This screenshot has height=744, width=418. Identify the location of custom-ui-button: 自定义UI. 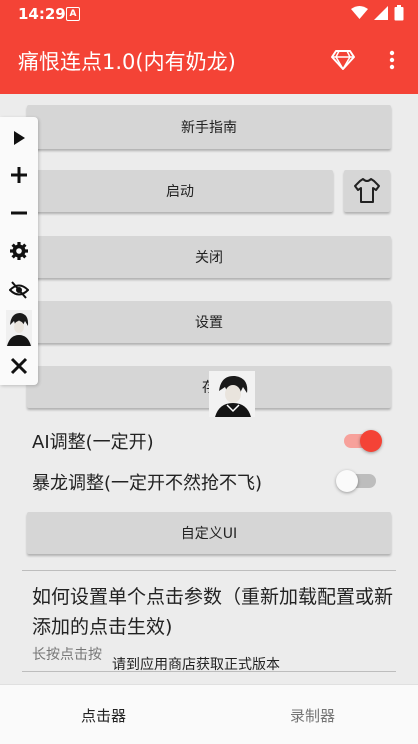
(209, 533).